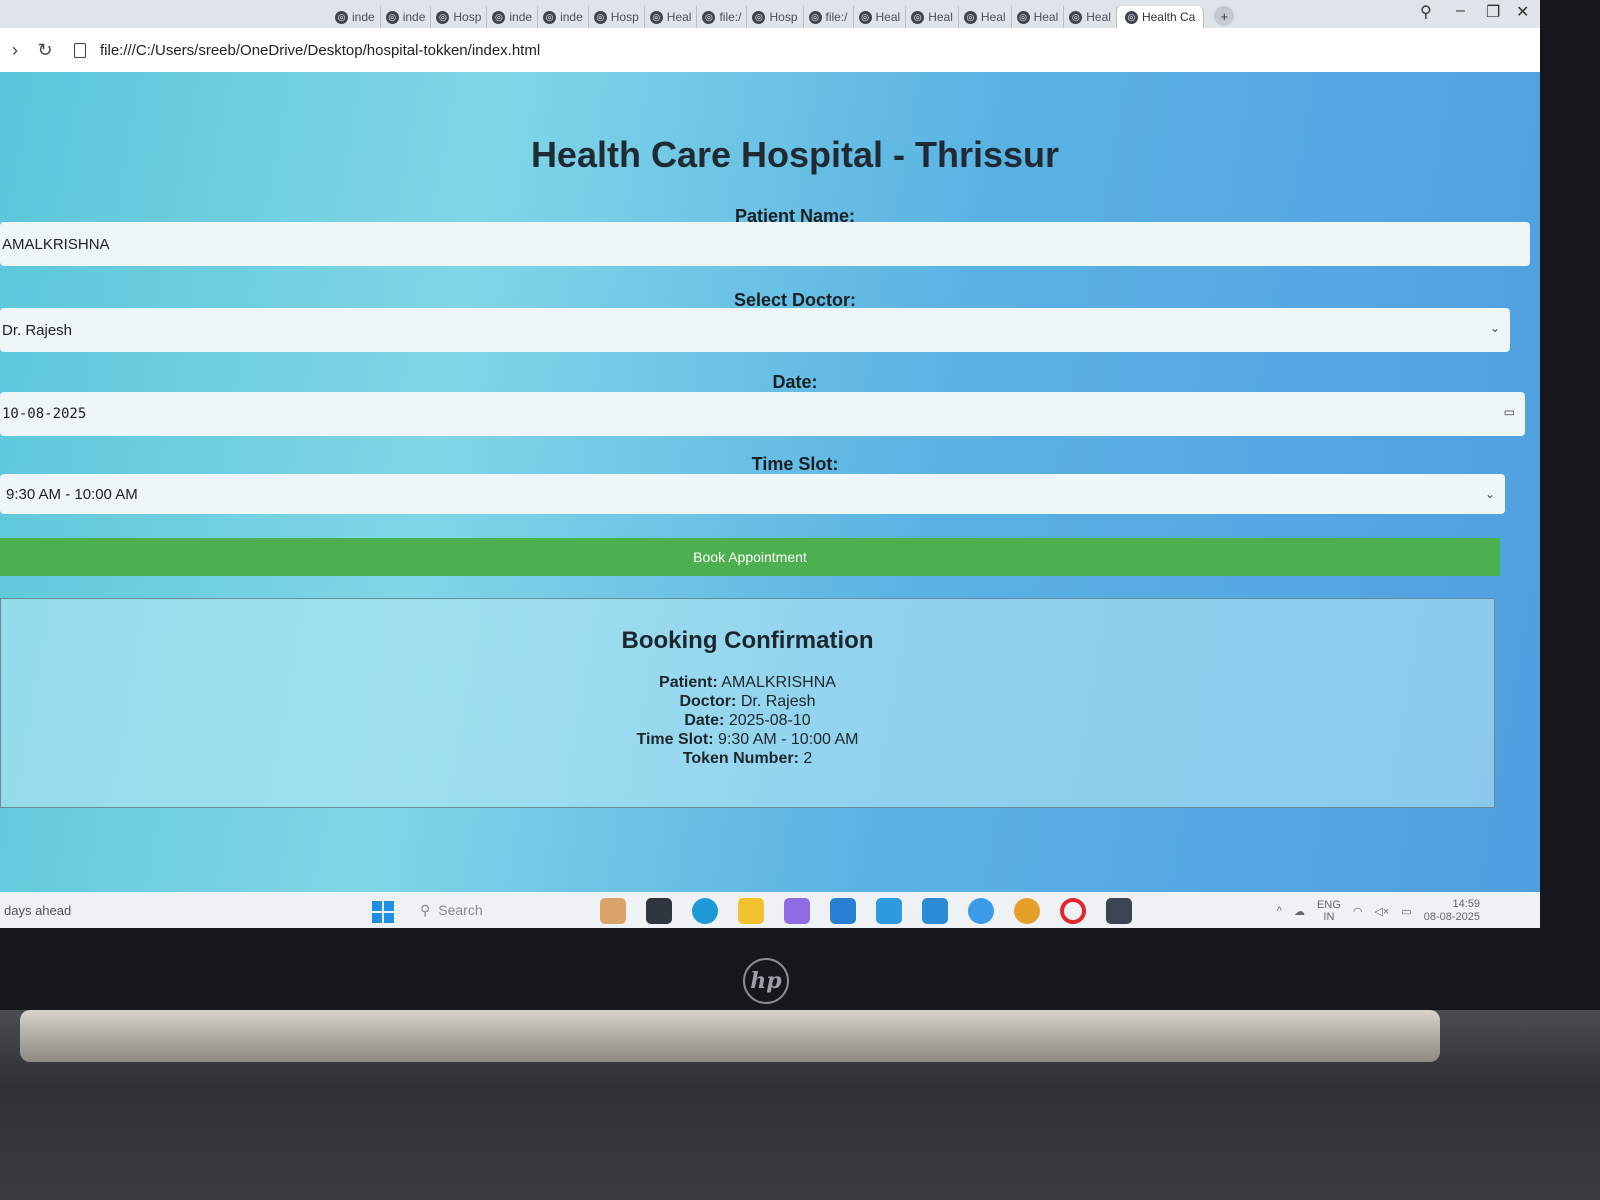 This screenshot has width=1600, height=1200. I want to click on hp-logo: hp, so click(766, 981).